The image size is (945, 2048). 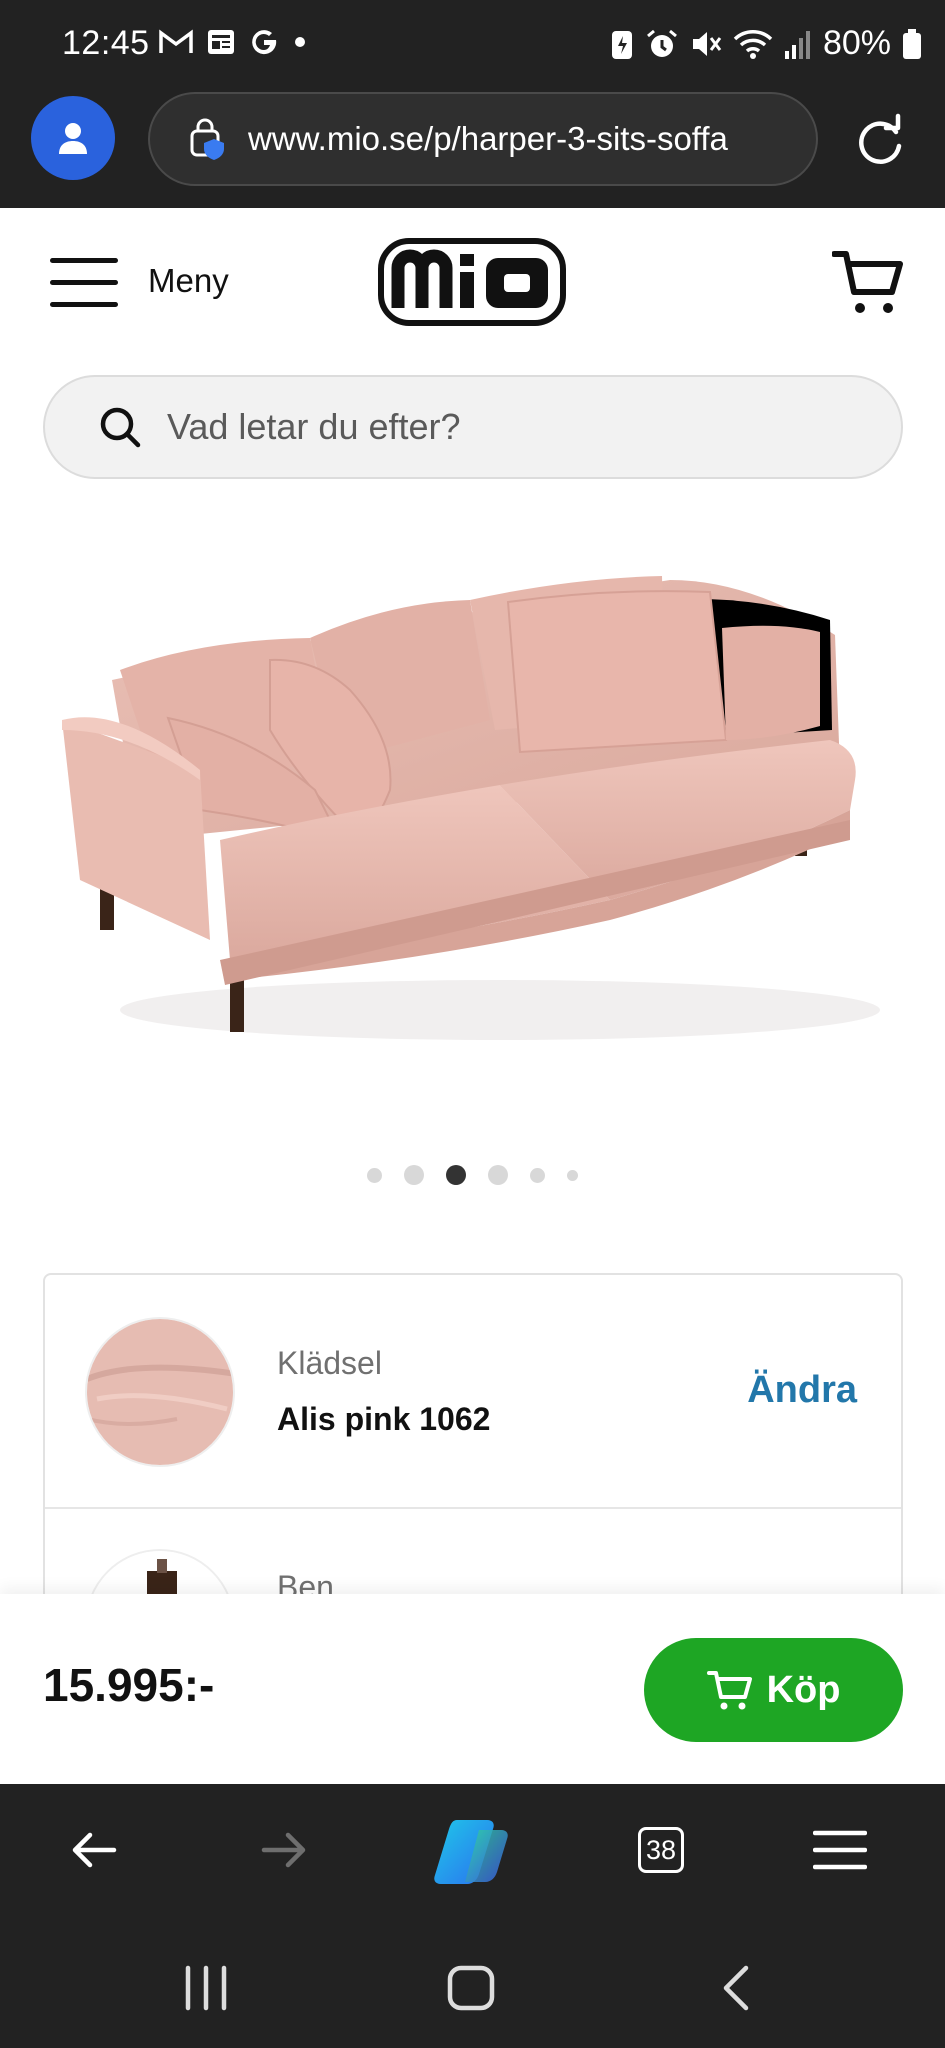 I want to click on search-bar, so click(x=473, y=427).